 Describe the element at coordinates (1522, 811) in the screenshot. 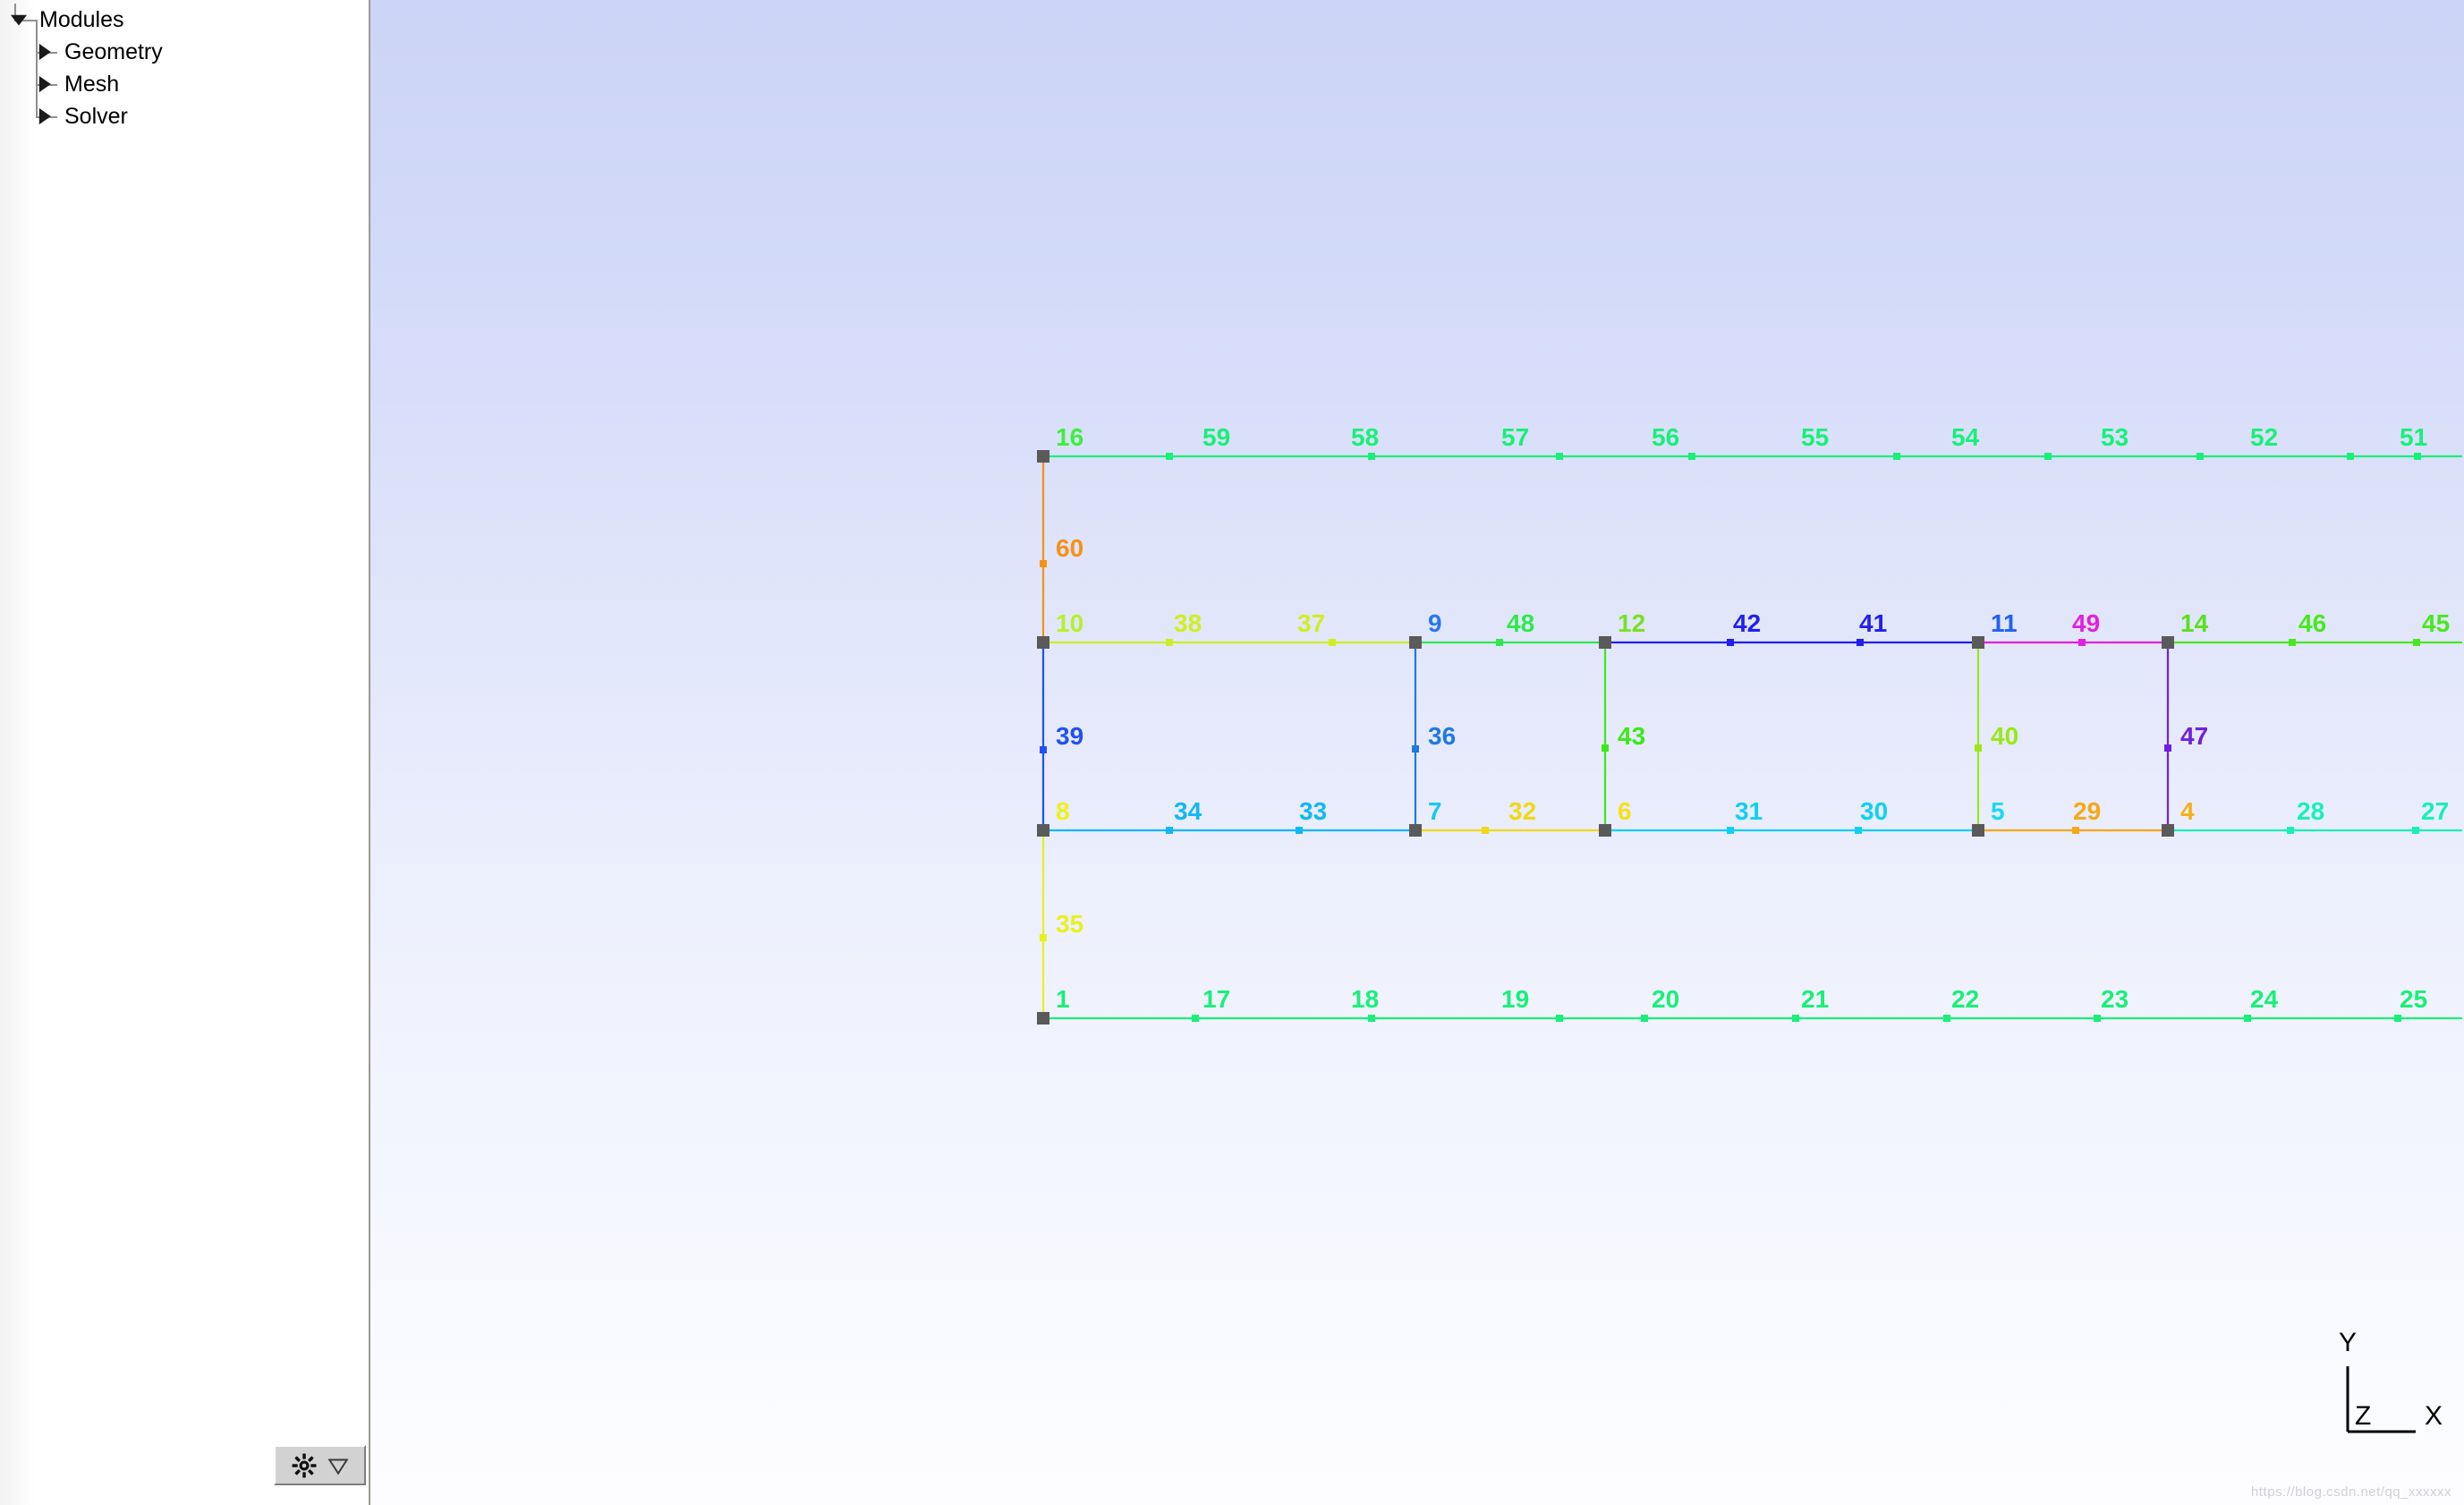

I see `edge-label: 32` at that location.